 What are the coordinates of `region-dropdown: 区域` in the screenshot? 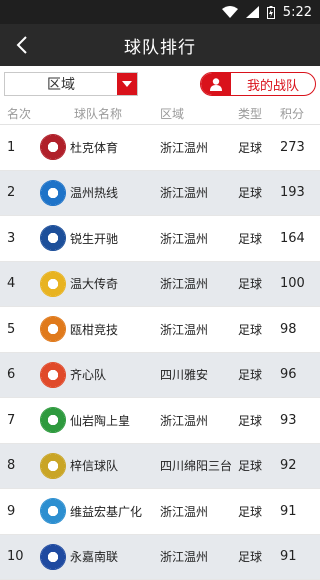 It's located at (71, 84).